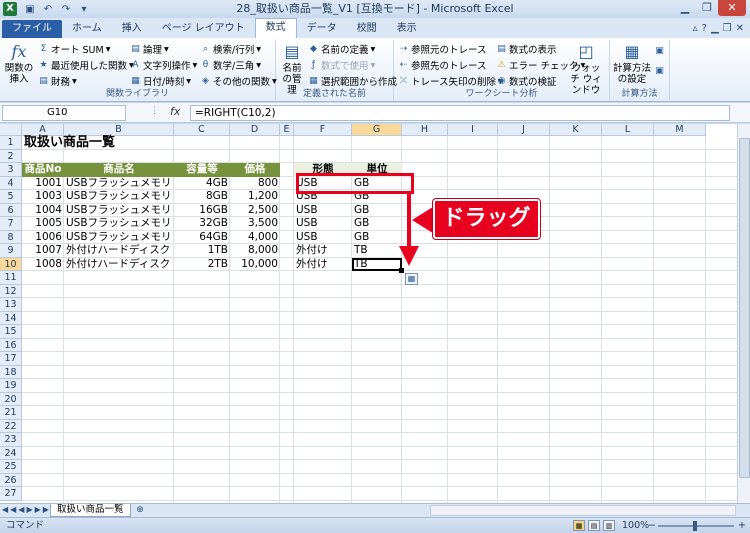  I want to click on close-button: ✕, so click(732, 8).